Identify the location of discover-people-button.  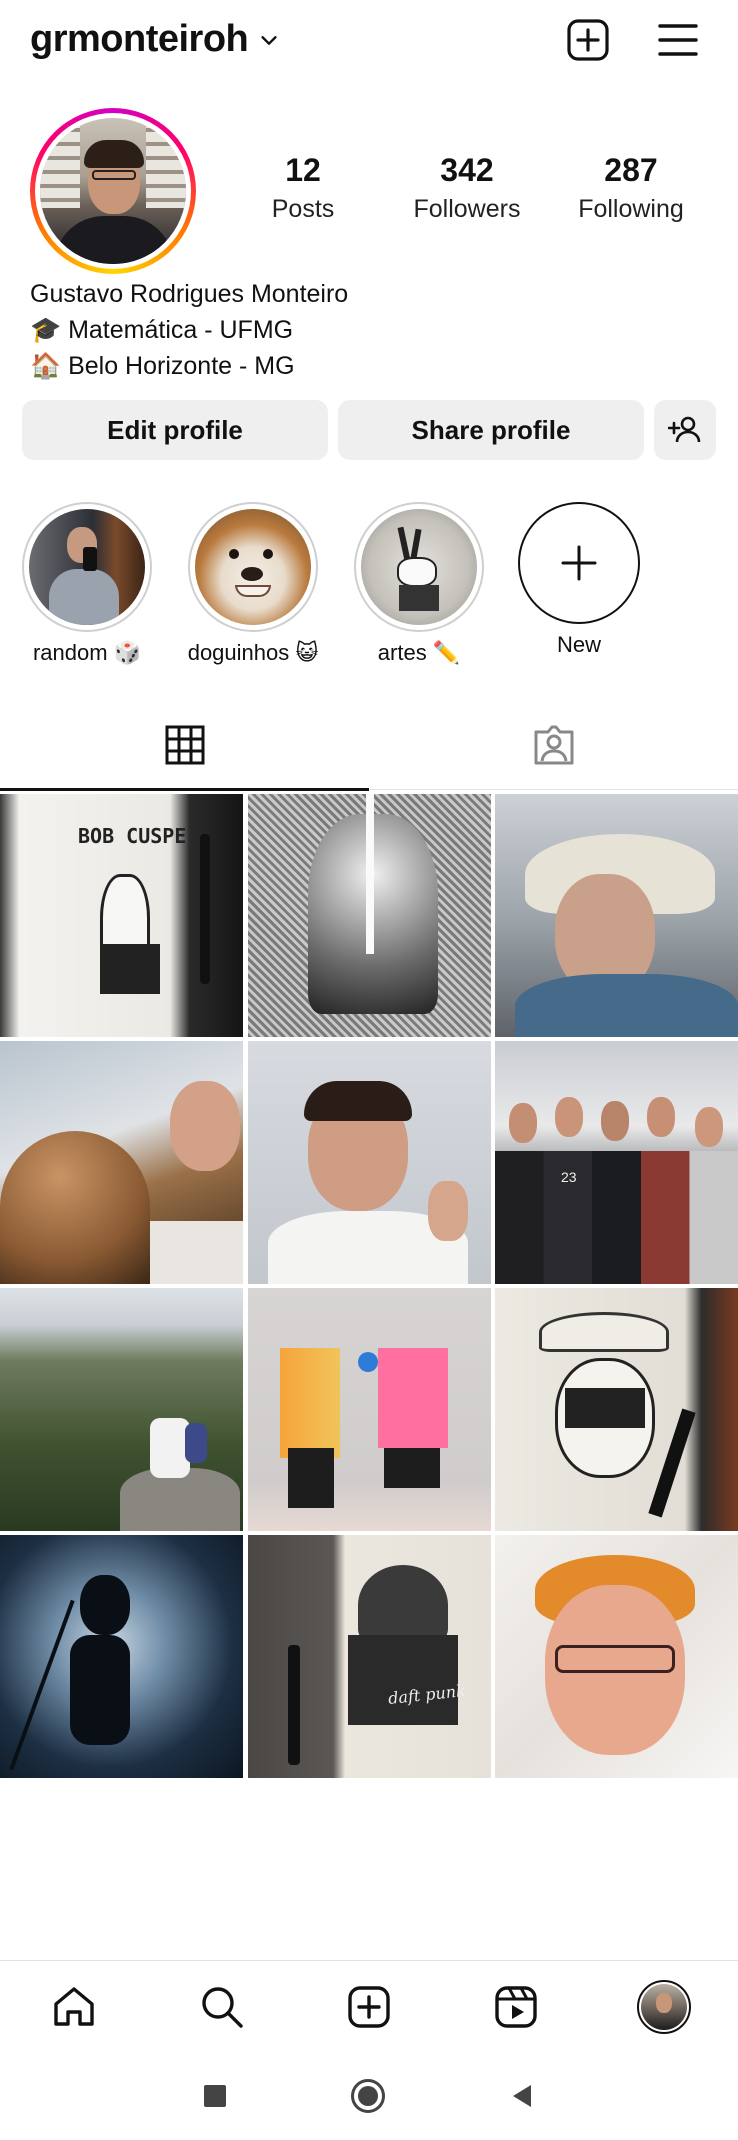
(685, 430).